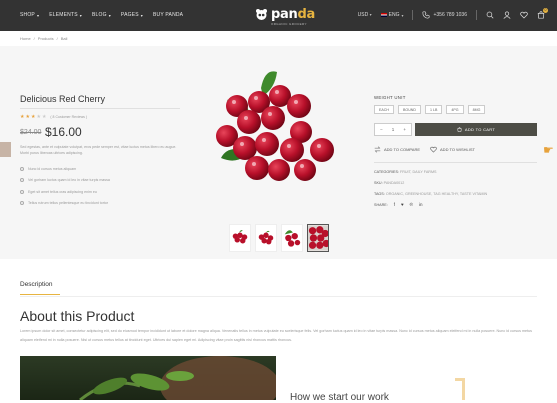  I want to click on weight-option-8mg: 8MG, so click(476, 109).